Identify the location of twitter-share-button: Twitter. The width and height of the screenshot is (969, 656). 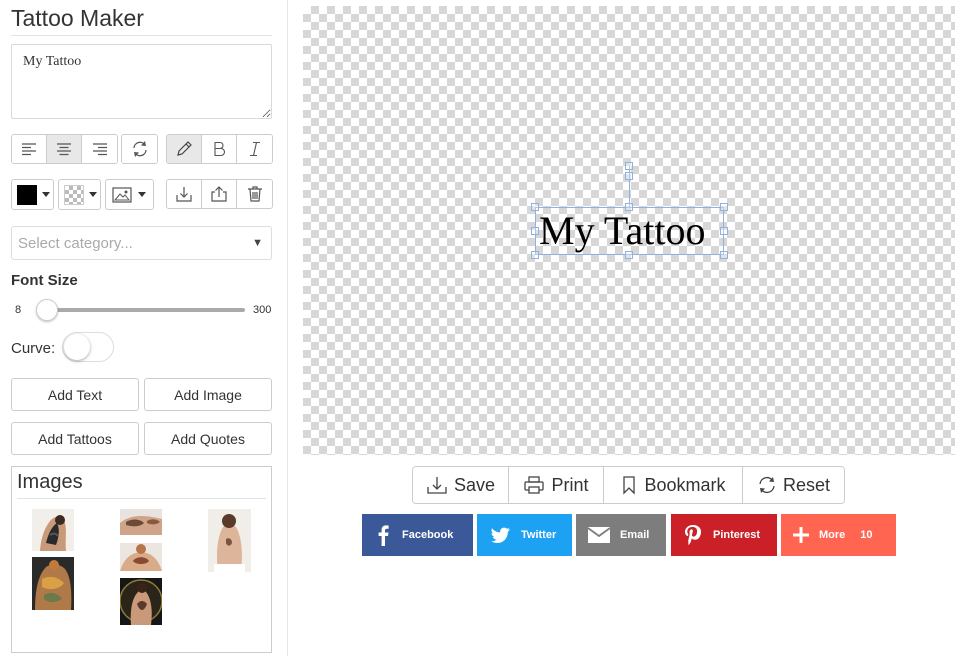
(524, 535).